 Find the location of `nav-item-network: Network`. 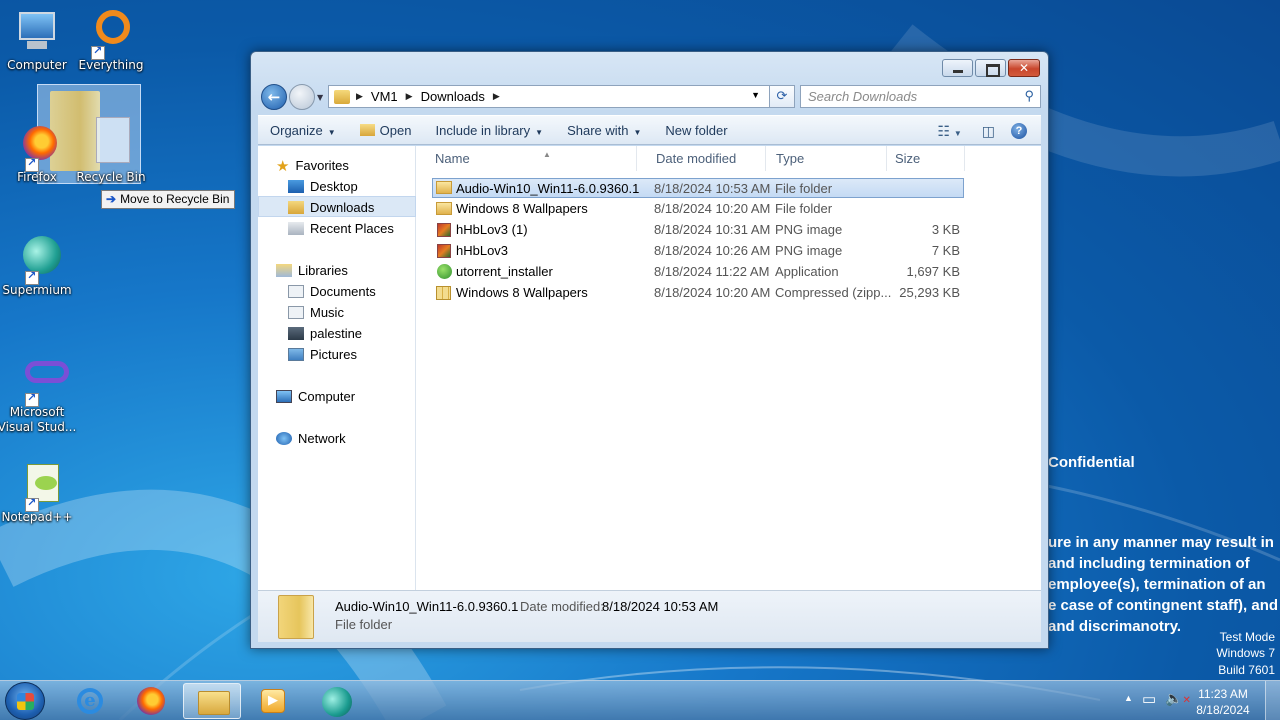

nav-item-network: Network is located at coordinates (337, 438).